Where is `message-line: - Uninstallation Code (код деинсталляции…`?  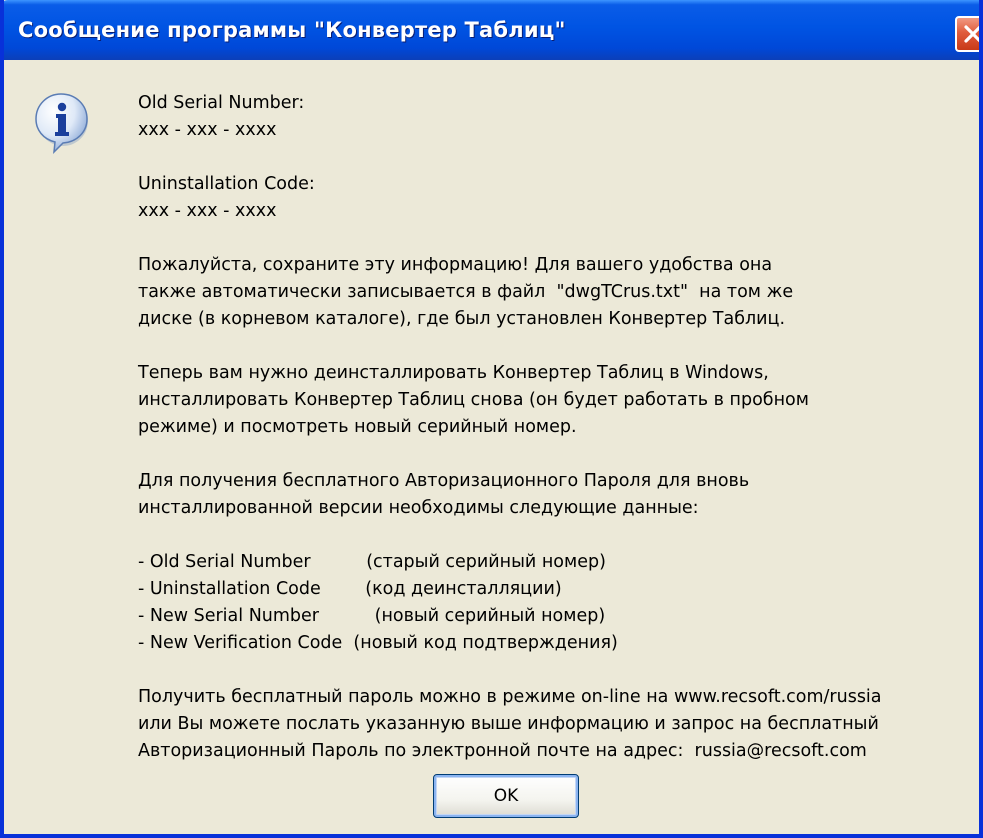
message-line: - Uninstallation Code (код деинсталляции… is located at coordinates (350, 589).